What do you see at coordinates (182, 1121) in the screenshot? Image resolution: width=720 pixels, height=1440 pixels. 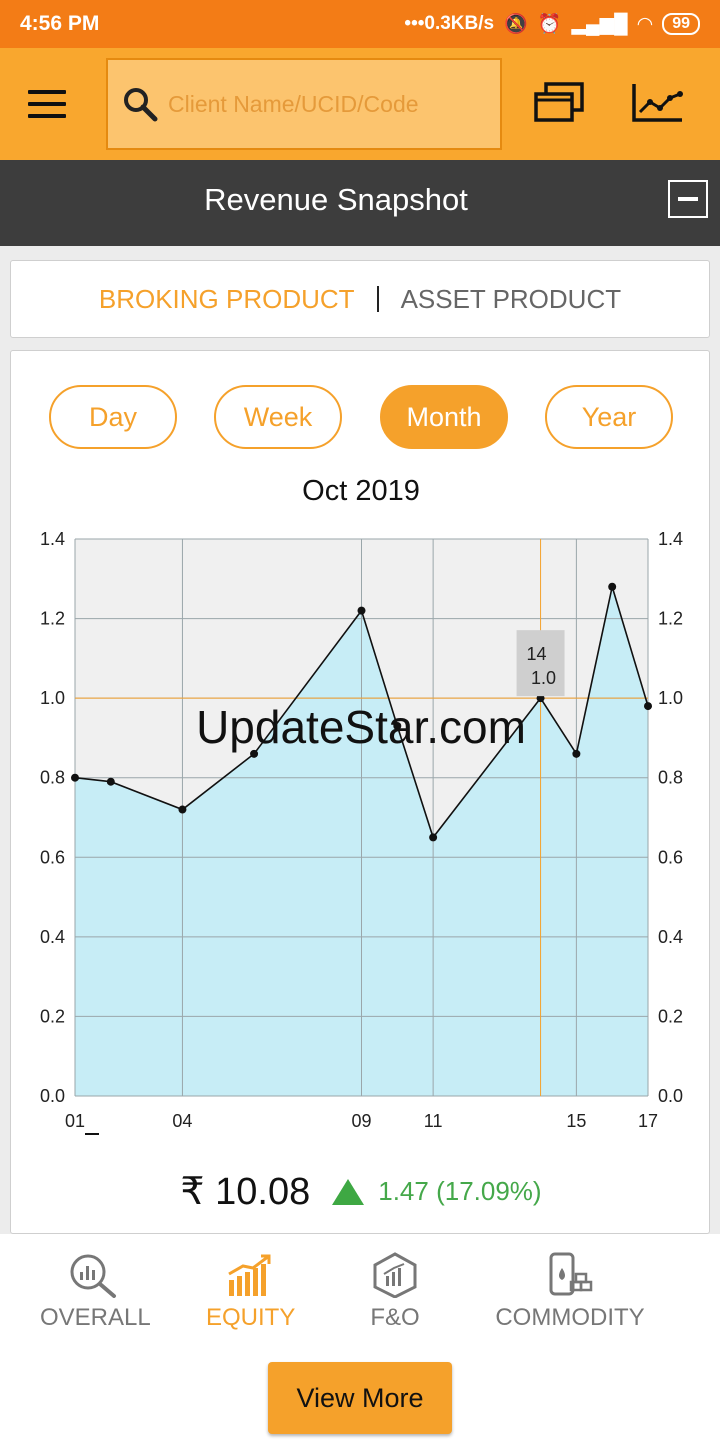 I see `x-tick-label: 04` at bounding box center [182, 1121].